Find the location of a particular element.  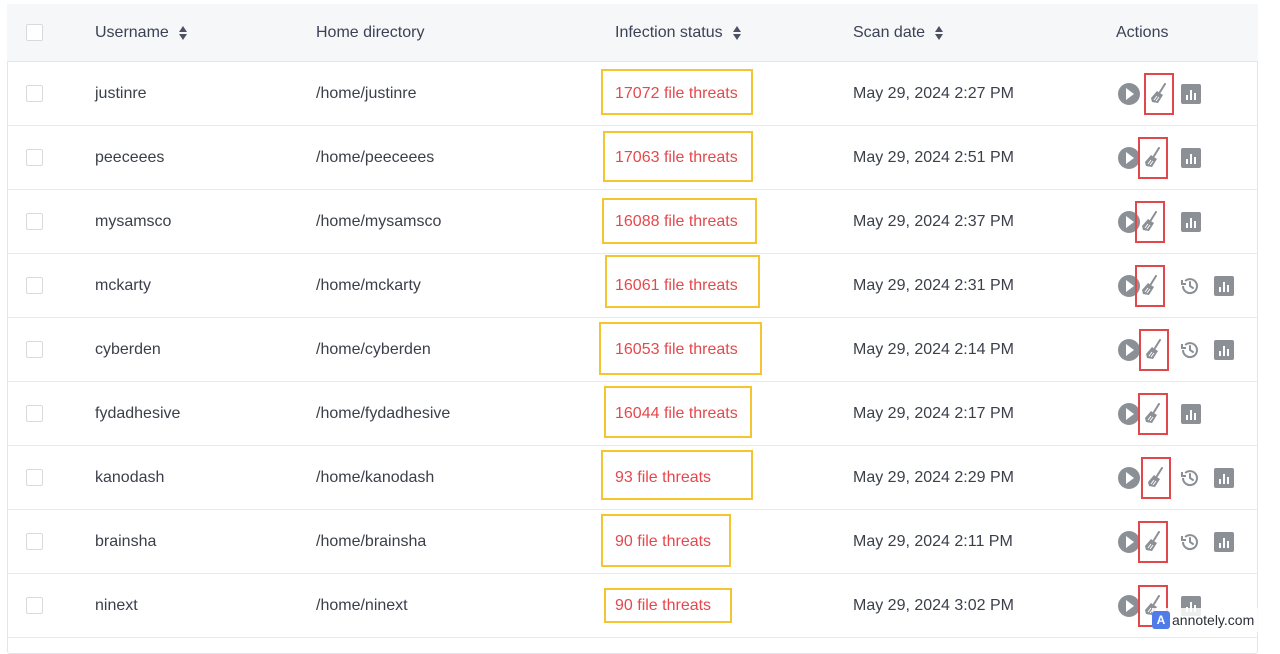

scan-date-cell: May 29, 2024 2:31 PM is located at coordinates (933, 285).